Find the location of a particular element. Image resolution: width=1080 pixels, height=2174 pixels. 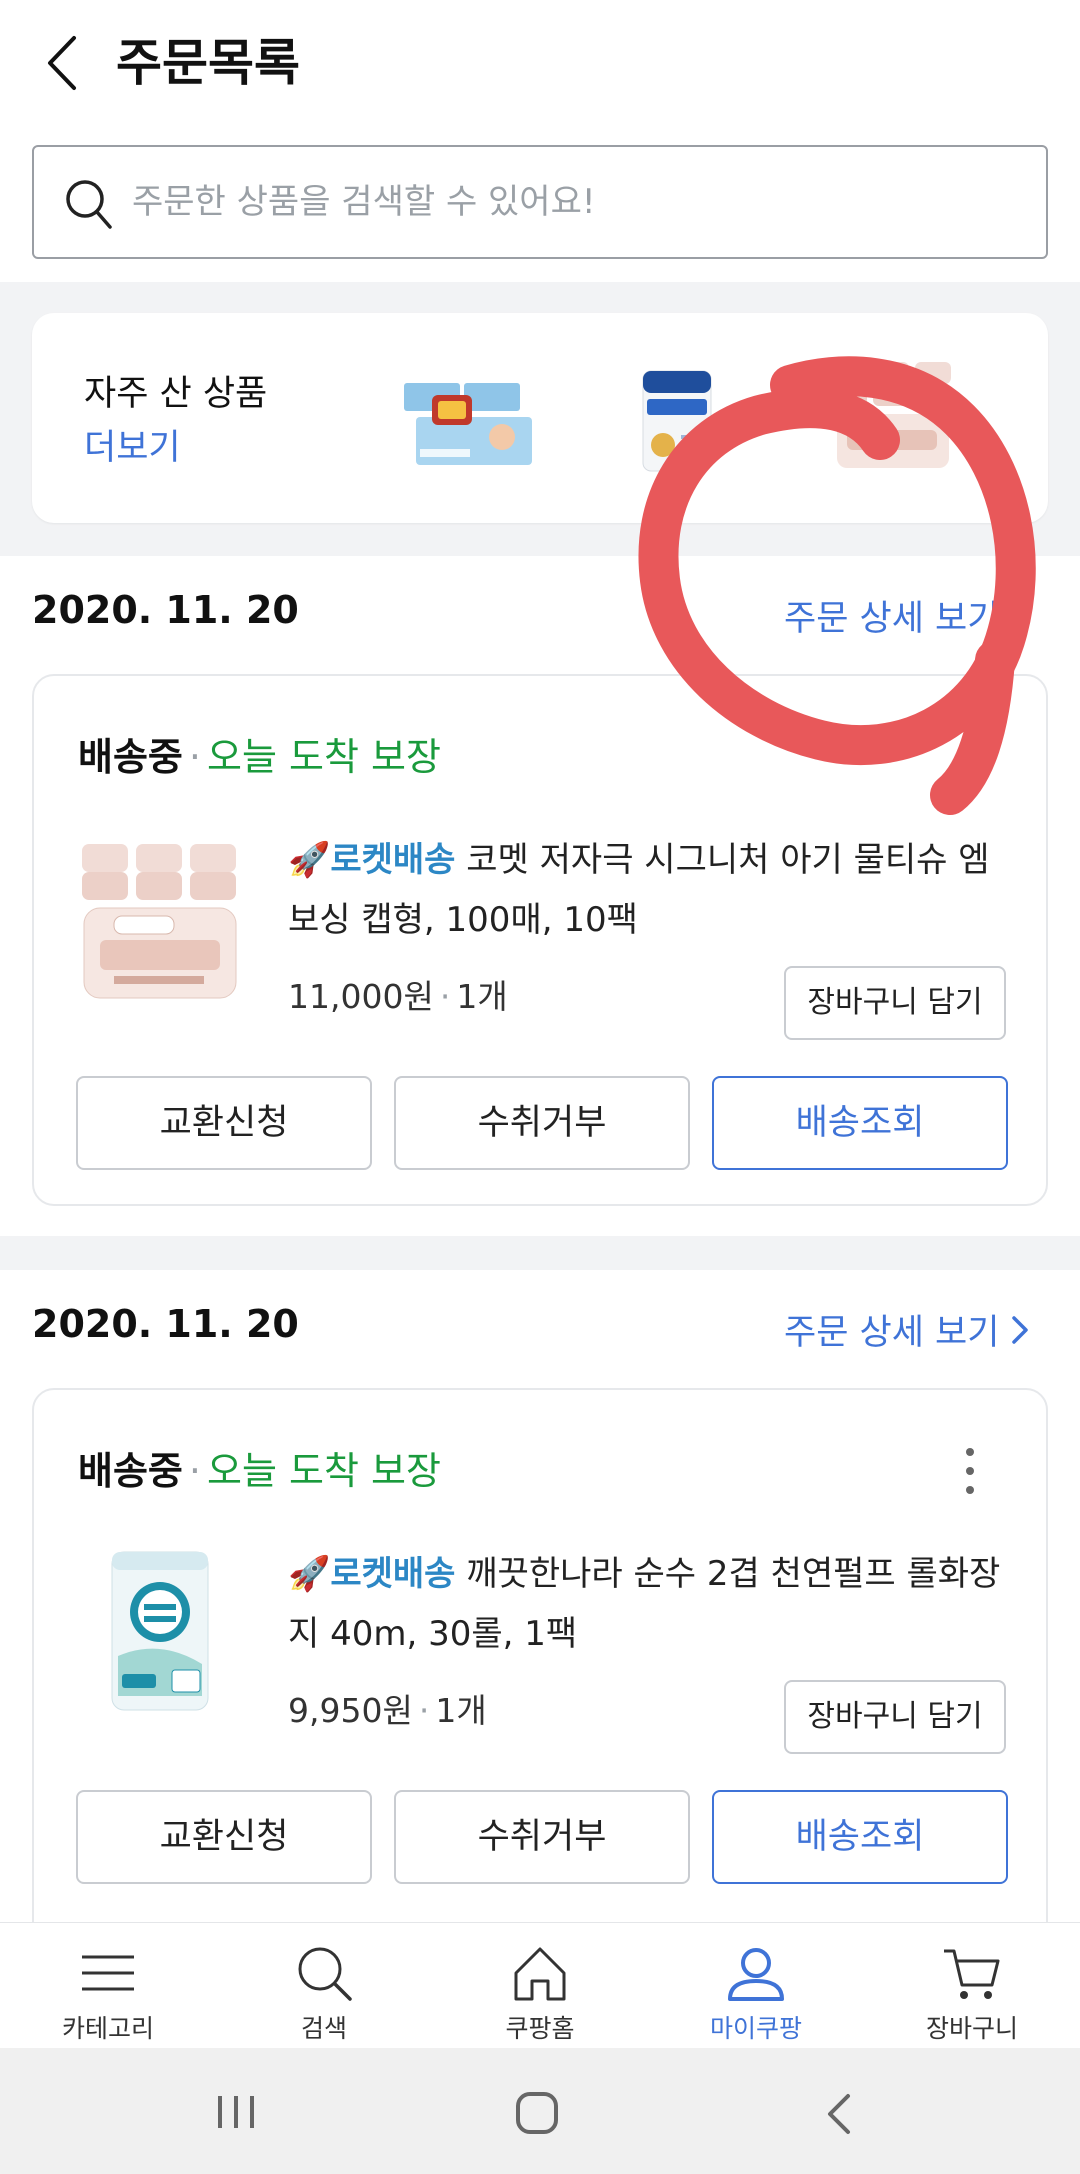

product-title: 🚀로켓배송 깨끗한나라 순수 2겹 천연펄프 롤화장지 40m, 30롤, 1팩 is located at coordinates (648, 1604).